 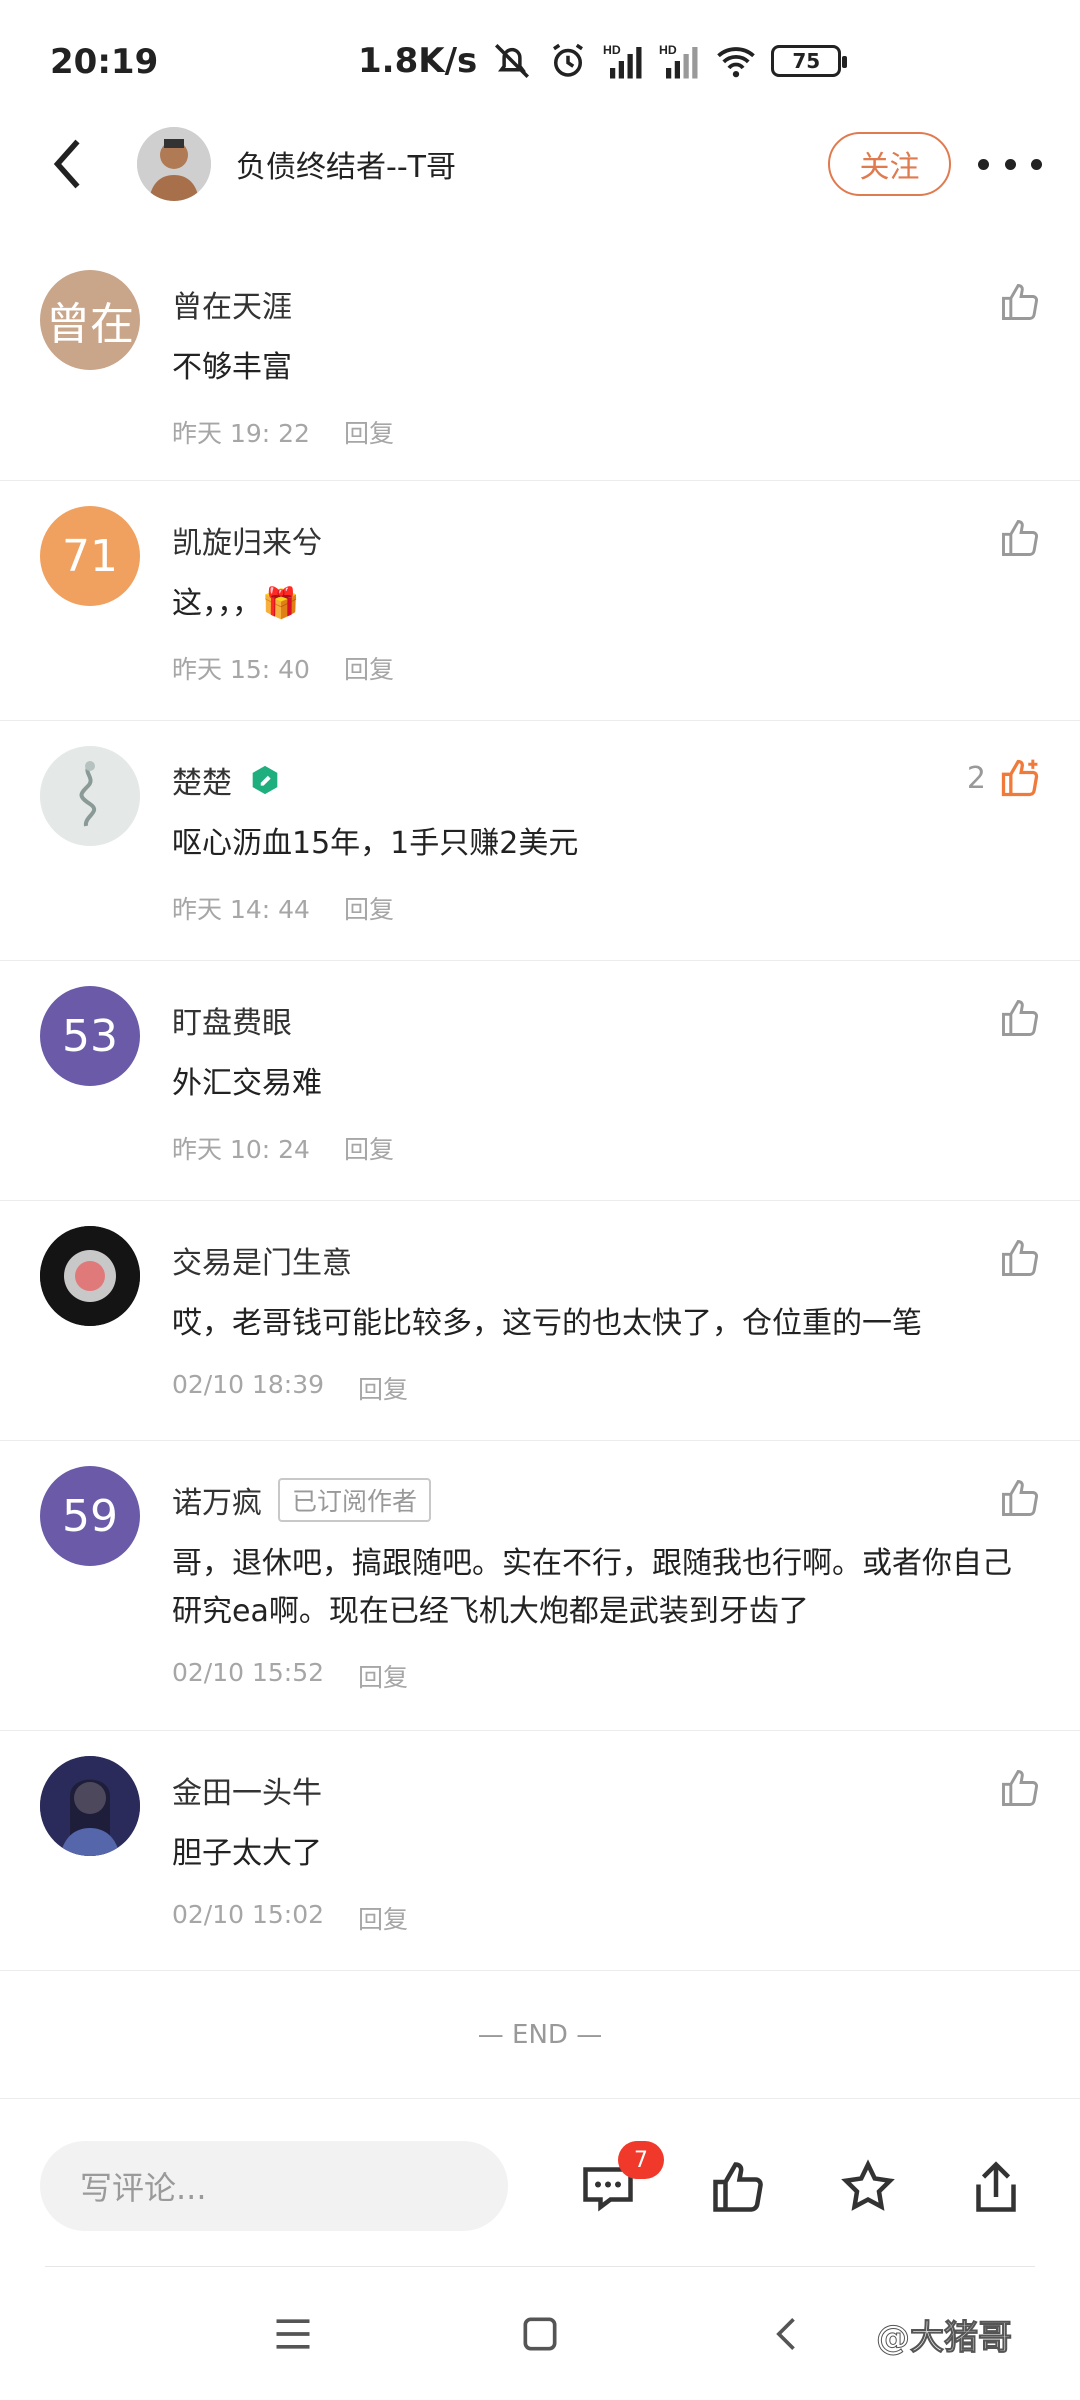 I want to click on system-nav-bar: @大猪哥, so click(x=540, y=2334).